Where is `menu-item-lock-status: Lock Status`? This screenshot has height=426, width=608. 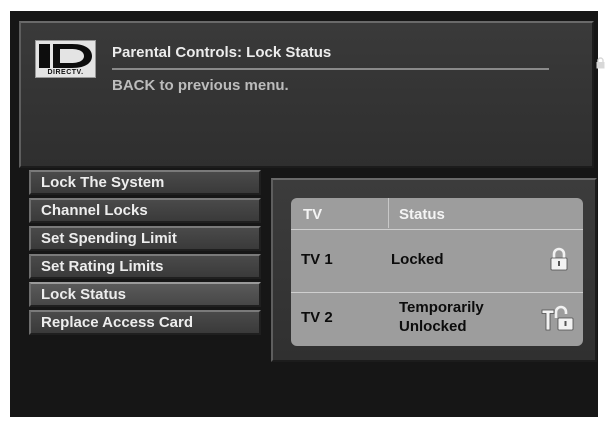
menu-item-lock-status: Lock Status is located at coordinates (145, 294).